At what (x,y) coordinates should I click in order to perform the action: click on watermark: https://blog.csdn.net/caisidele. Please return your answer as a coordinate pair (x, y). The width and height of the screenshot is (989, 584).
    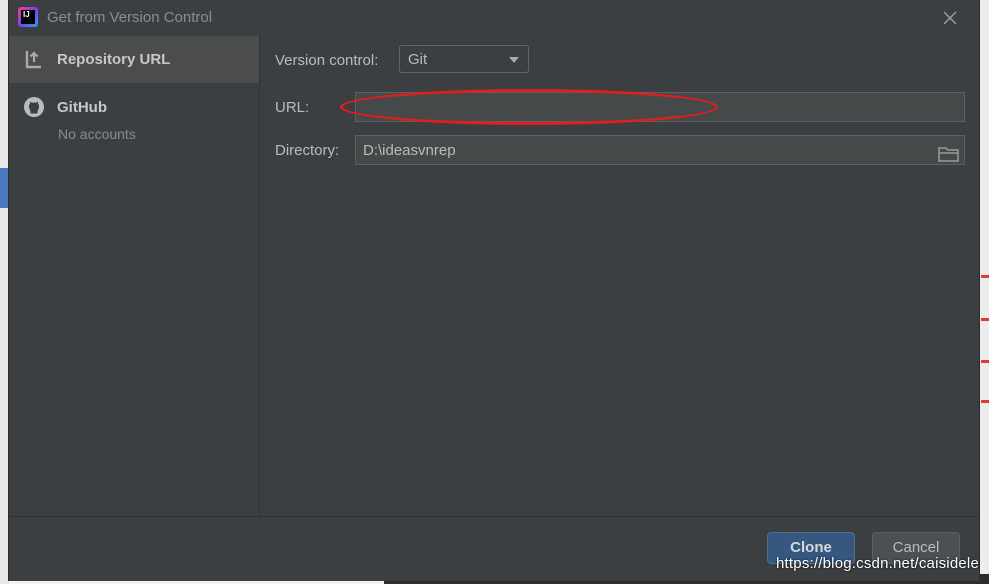
    Looking at the image, I should click on (877, 563).